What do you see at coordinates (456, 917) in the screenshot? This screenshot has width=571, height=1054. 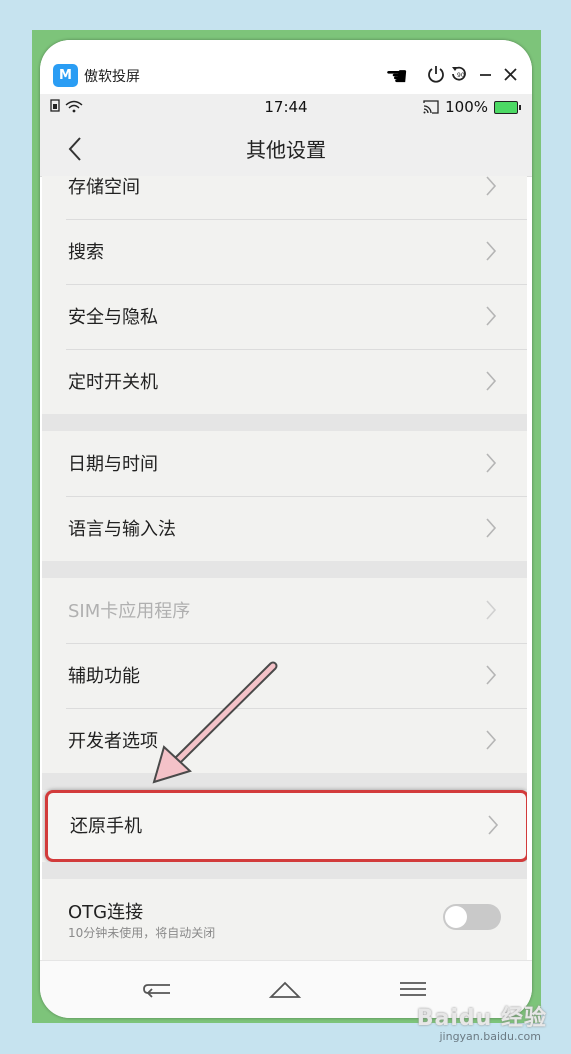 I see `toggle-knob` at bounding box center [456, 917].